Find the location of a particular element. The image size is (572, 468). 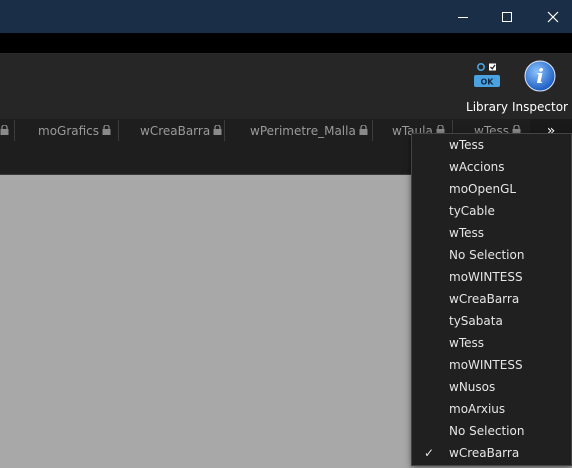

tab-label: moGrafics is located at coordinates (69, 130).